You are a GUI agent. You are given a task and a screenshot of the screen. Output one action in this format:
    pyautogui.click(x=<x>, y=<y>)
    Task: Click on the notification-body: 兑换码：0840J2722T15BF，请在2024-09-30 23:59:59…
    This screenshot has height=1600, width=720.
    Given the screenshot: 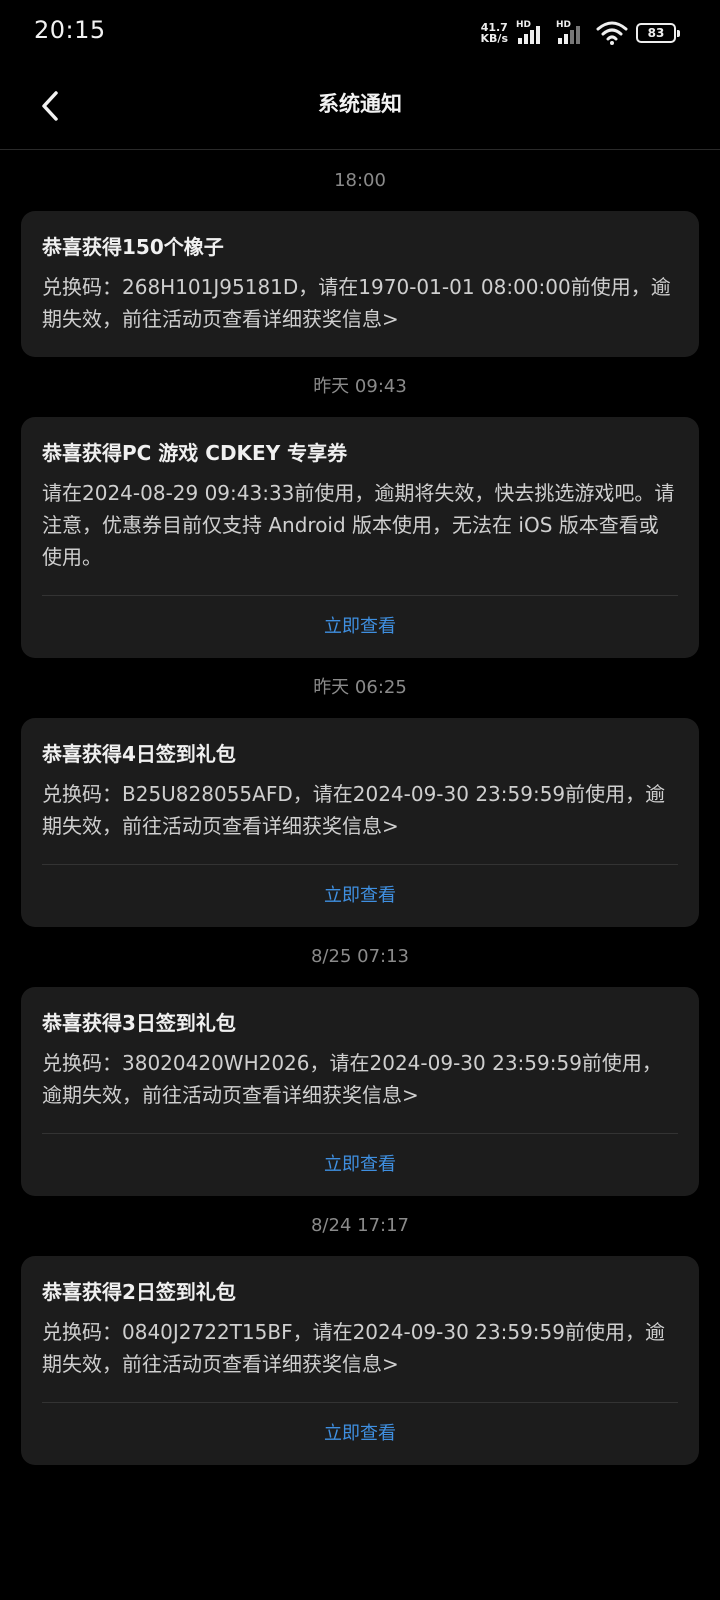 What is the action you would take?
    pyautogui.click(x=353, y=1348)
    